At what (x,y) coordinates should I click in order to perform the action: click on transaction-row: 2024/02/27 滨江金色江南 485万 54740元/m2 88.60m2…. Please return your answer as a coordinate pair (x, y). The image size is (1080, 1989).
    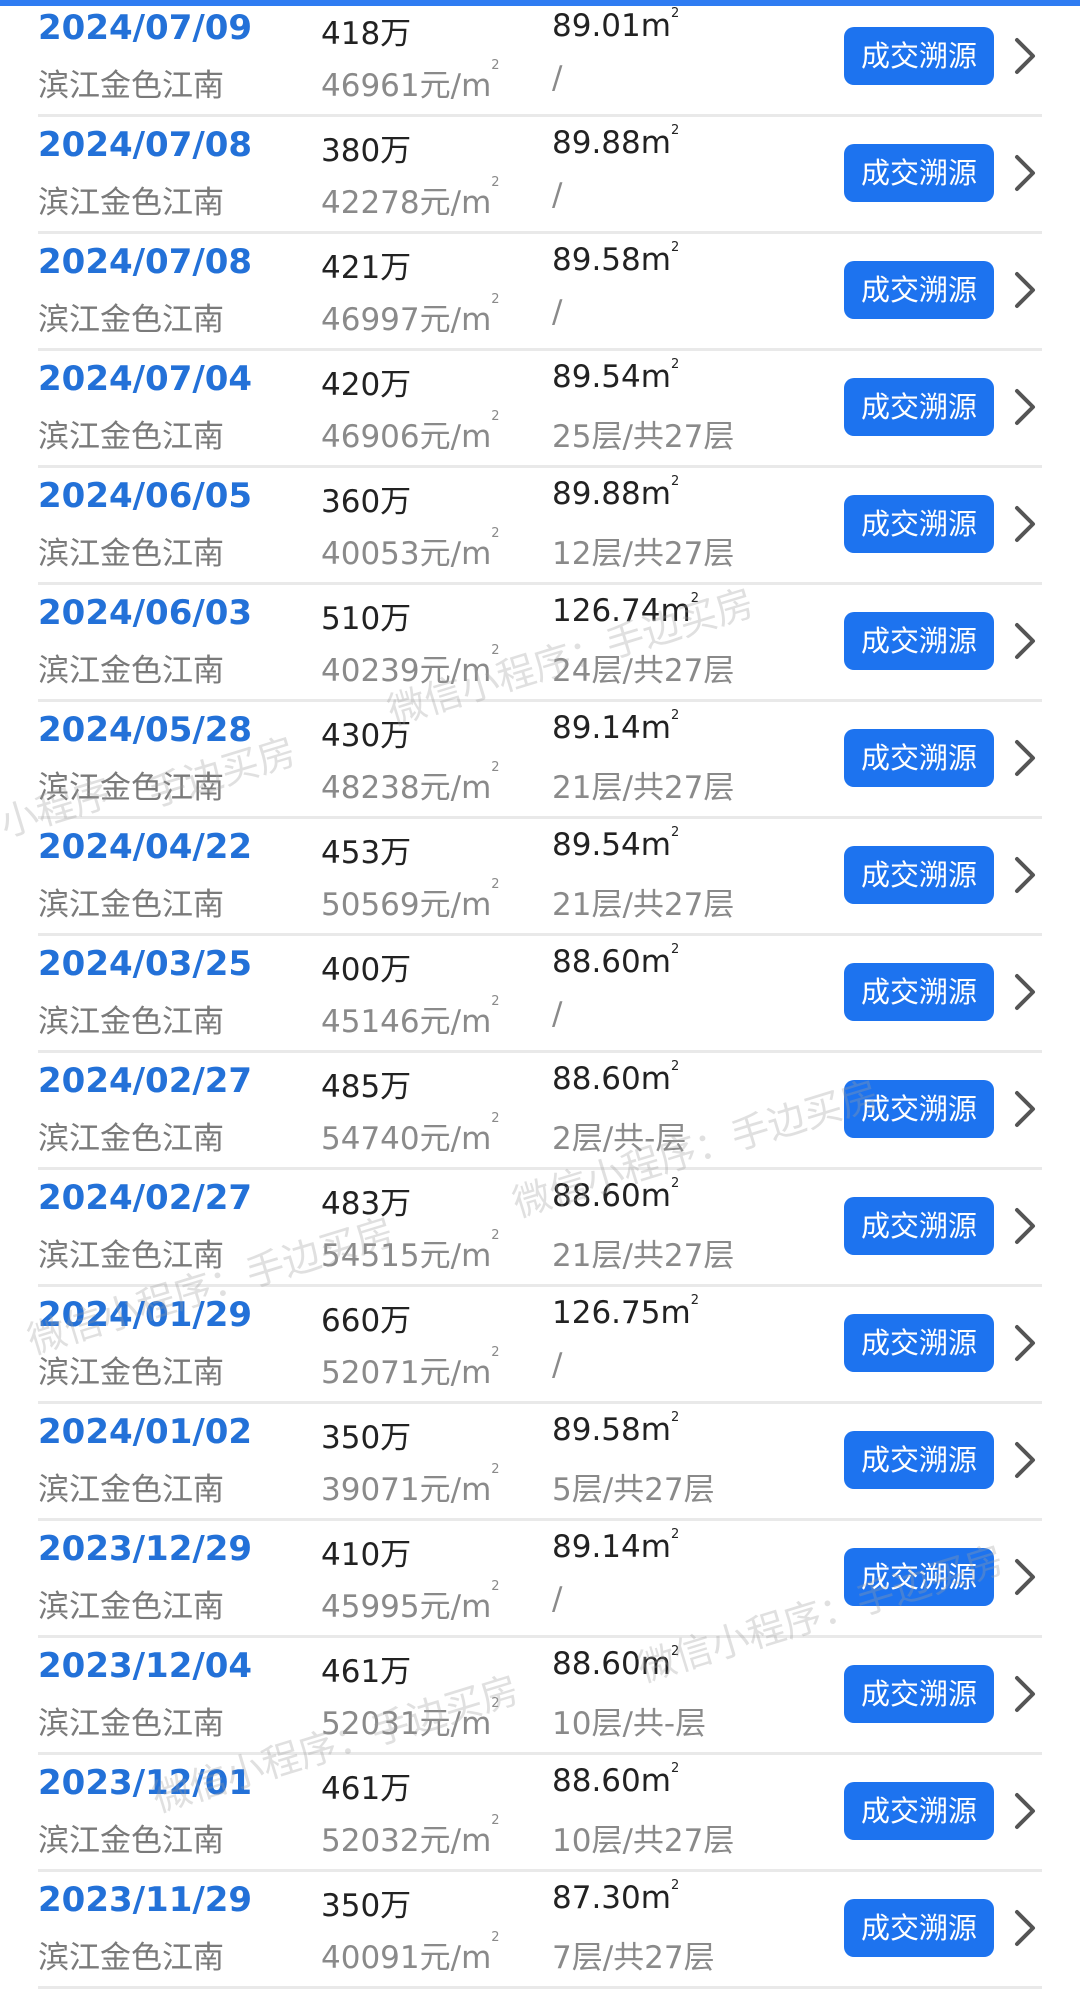
    Looking at the image, I should click on (540, 1111).